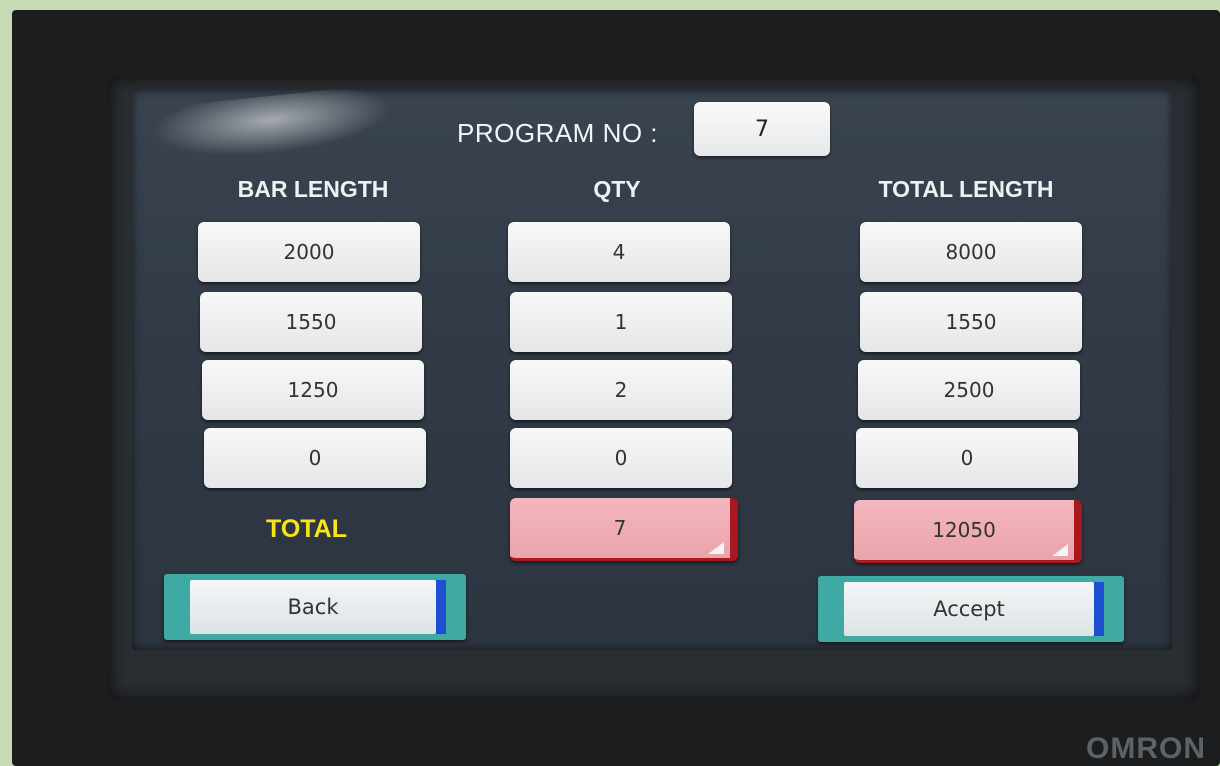 This screenshot has width=1220, height=766. I want to click on bar-length-field-4: 0, so click(315, 458).